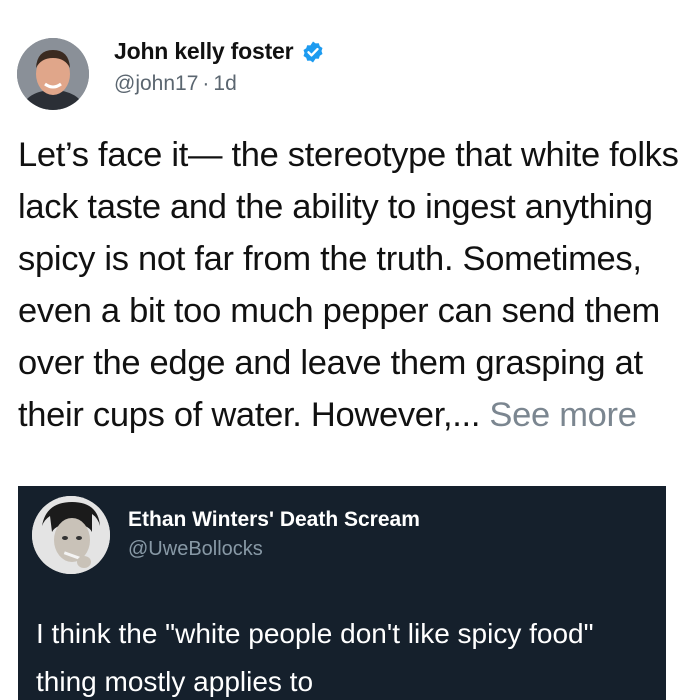 This screenshot has height=700, width=700. I want to click on see-more-link: See more, so click(562, 415).